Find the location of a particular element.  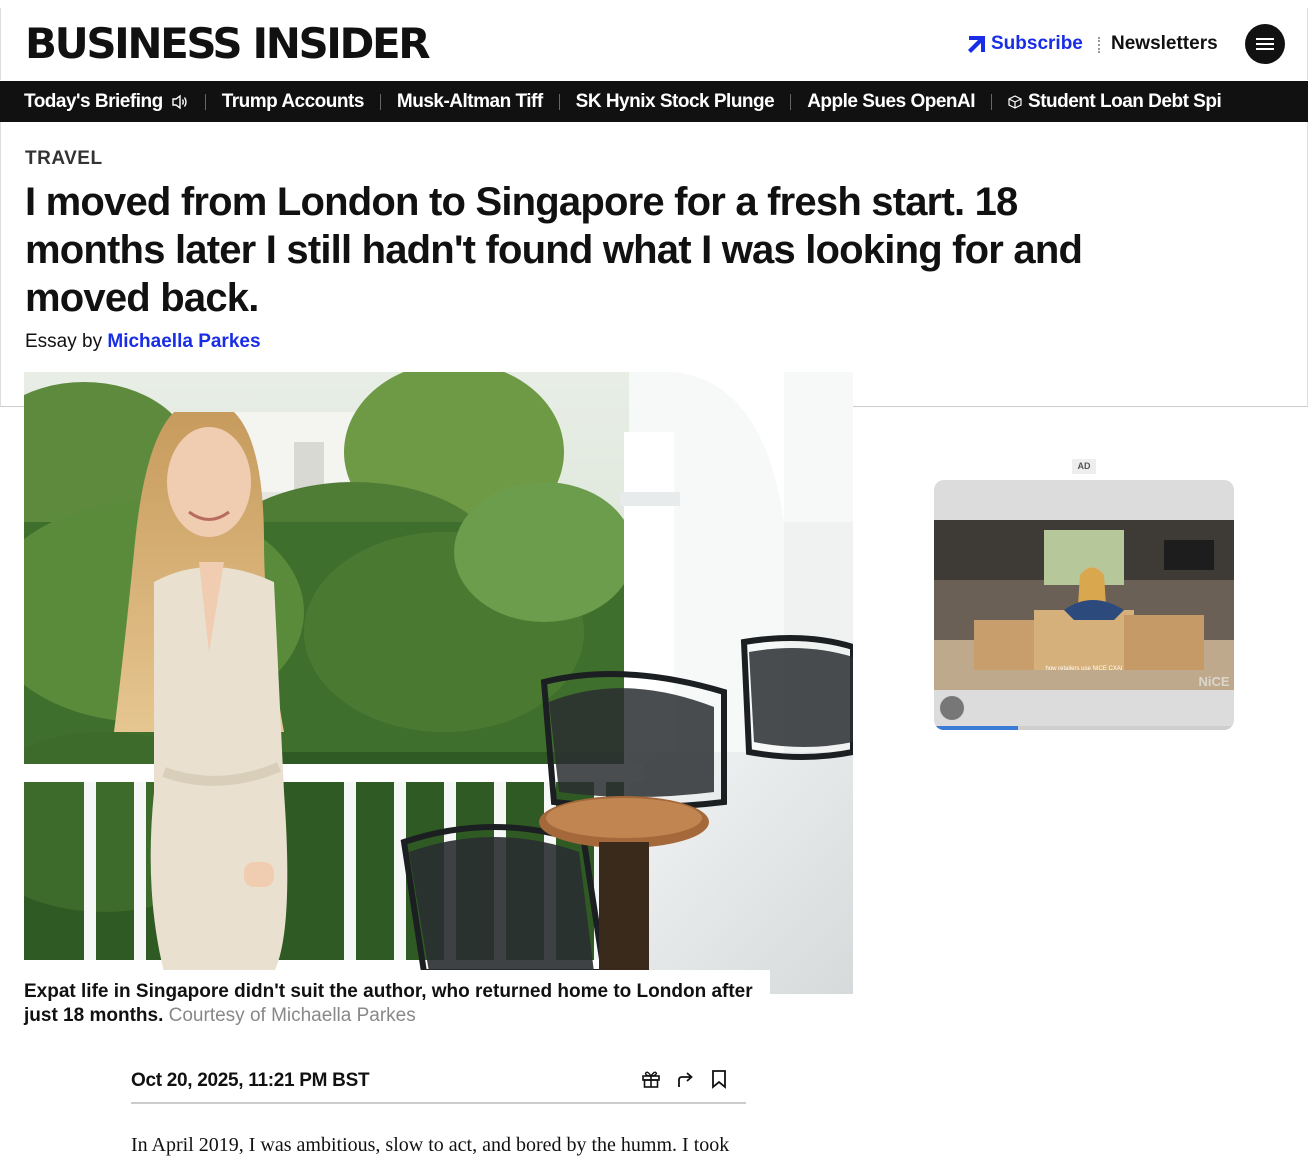

hamburger-icon is located at coordinates (1265, 44).